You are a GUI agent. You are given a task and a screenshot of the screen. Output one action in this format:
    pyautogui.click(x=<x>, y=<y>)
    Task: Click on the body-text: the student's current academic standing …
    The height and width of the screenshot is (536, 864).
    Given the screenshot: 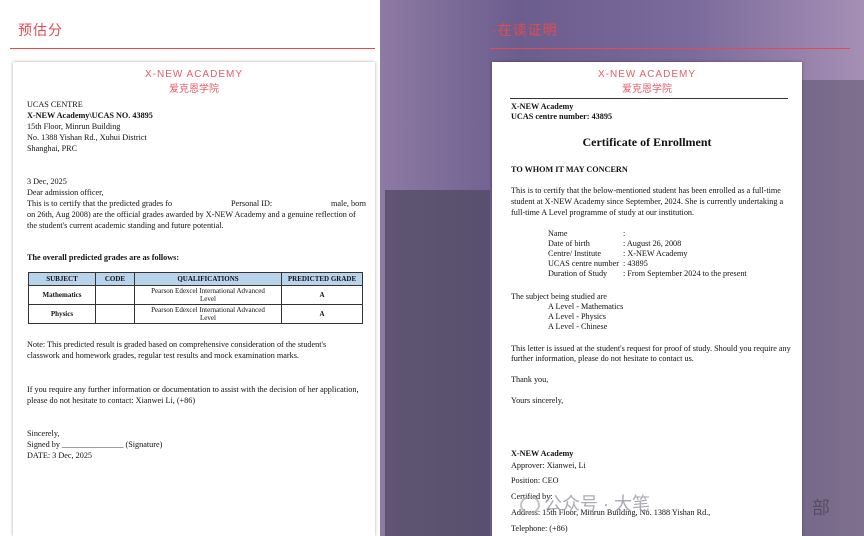 What is the action you would take?
    pyautogui.click(x=125, y=225)
    